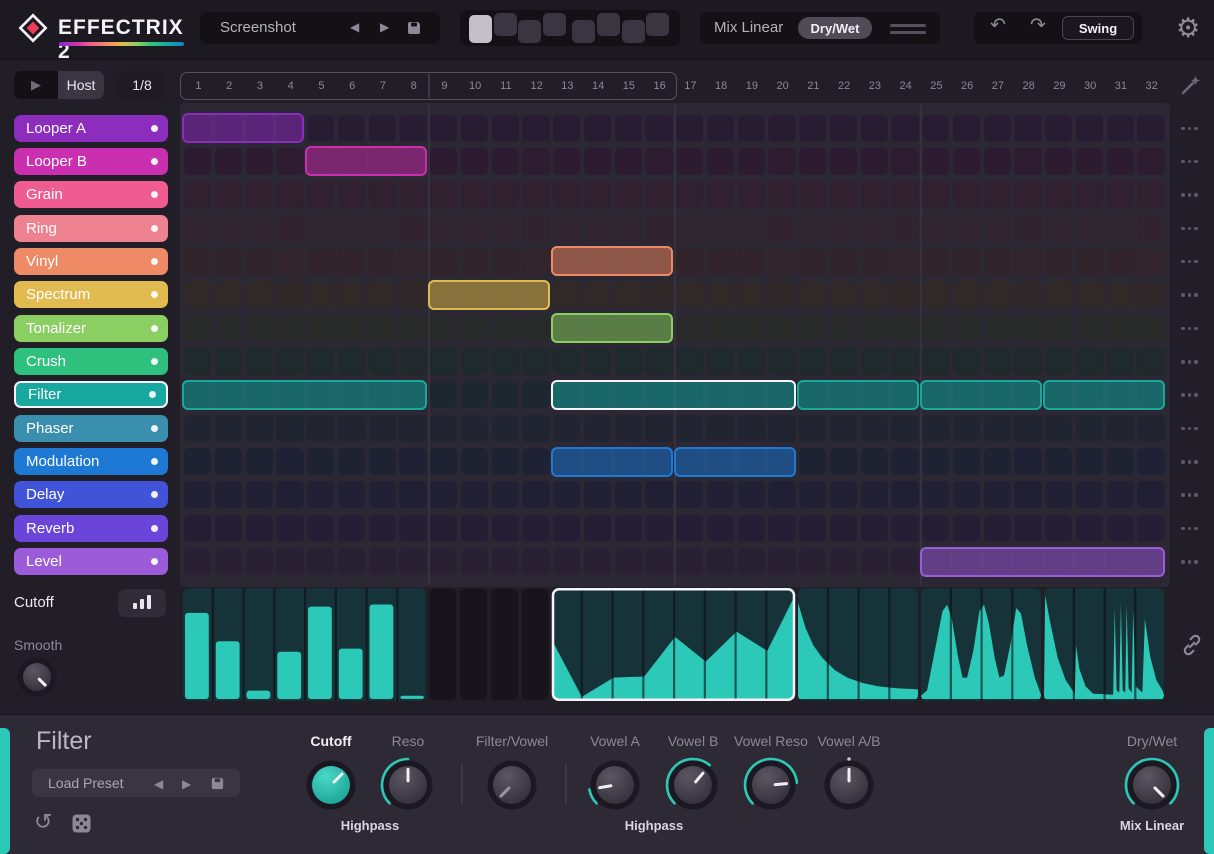 The width and height of the screenshot is (1214, 854). What do you see at coordinates (260, 86) in the screenshot?
I see `column-number-3: 3` at bounding box center [260, 86].